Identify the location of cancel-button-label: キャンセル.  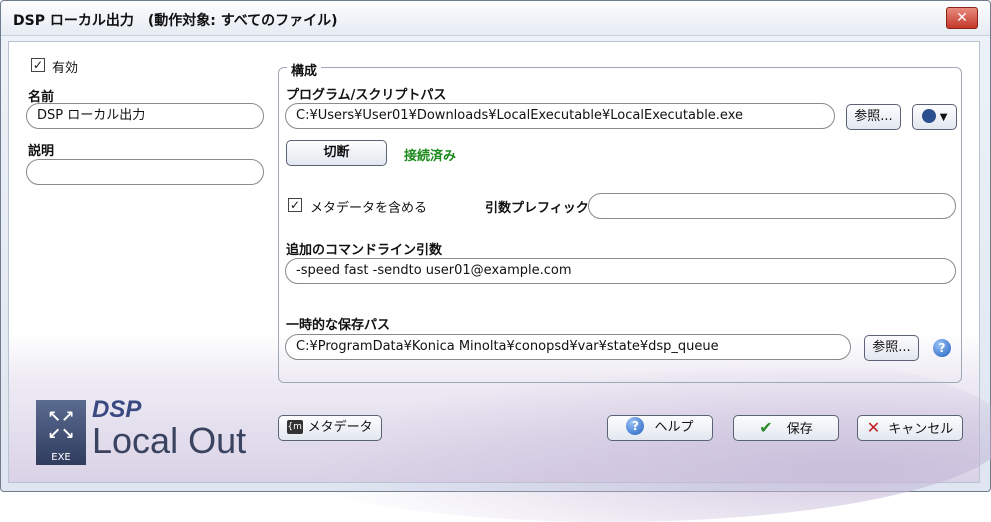
(921, 429).